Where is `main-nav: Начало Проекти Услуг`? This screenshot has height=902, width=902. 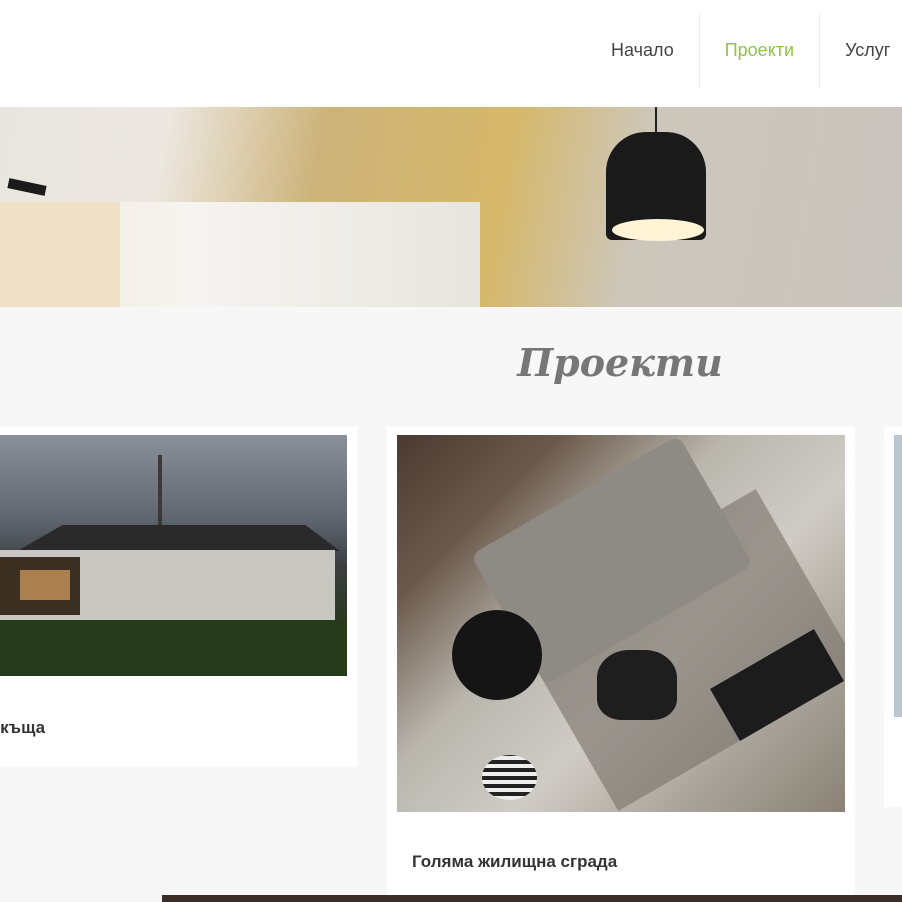
main-nav: Начало Проекти Услуг is located at coordinates (744, 50).